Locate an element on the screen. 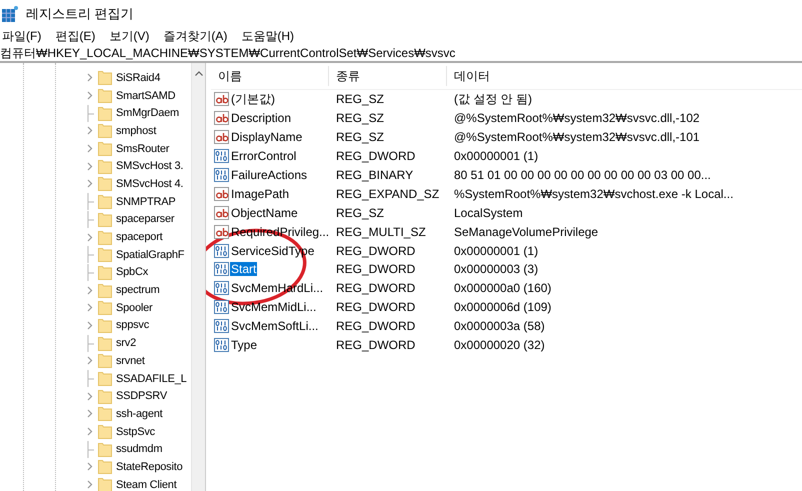  tree-item: SmsRouter is located at coordinates (143, 148).